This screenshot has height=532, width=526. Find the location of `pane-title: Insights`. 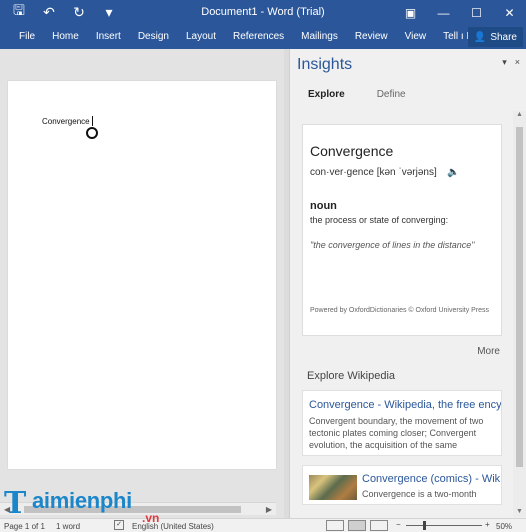

pane-title: Insights is located at coordinates (325, 64).